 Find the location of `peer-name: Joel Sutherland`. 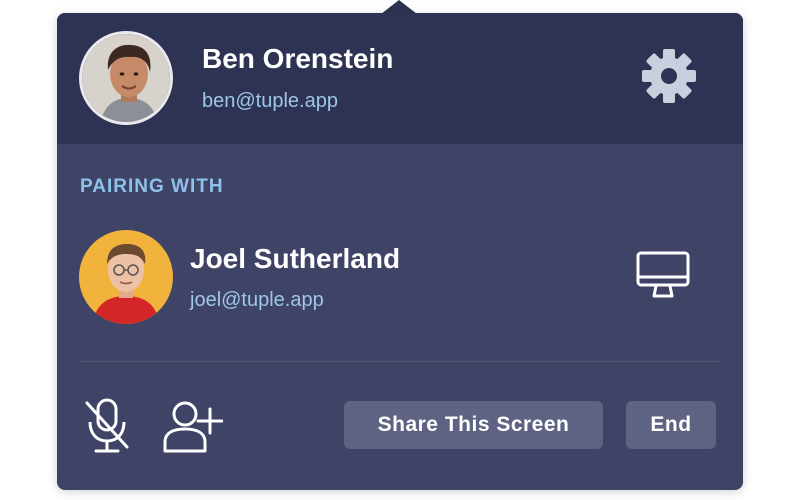

peer-name: Joel Sutherland is located at coordinates (295, 258).